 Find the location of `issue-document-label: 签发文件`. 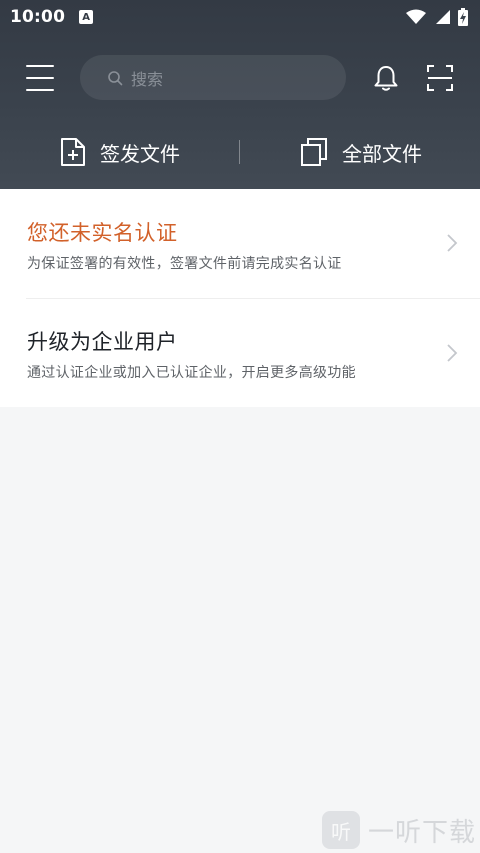

issue-document-label: 签发文件 is located at coordinates (140, 153).